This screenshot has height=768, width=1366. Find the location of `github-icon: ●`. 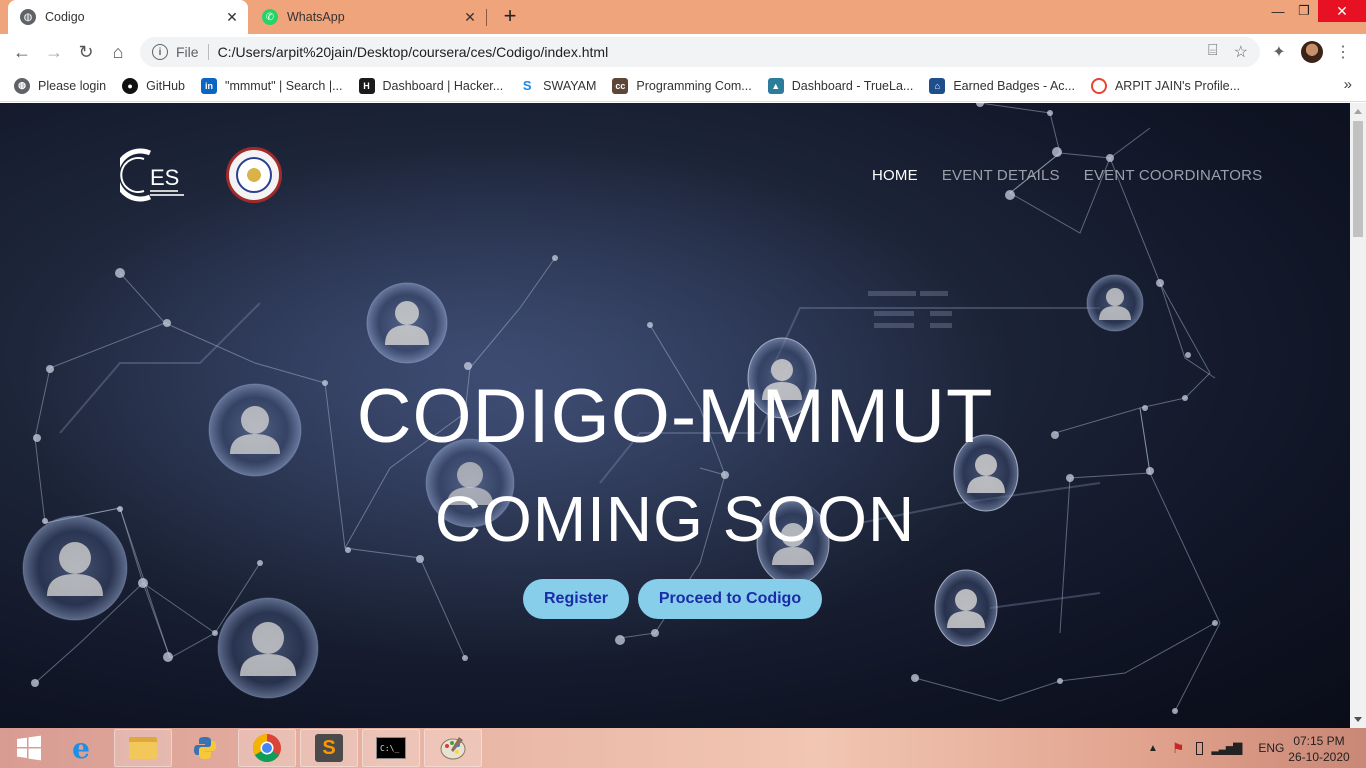

github-icon: ● is located at coordinates (130, 85).